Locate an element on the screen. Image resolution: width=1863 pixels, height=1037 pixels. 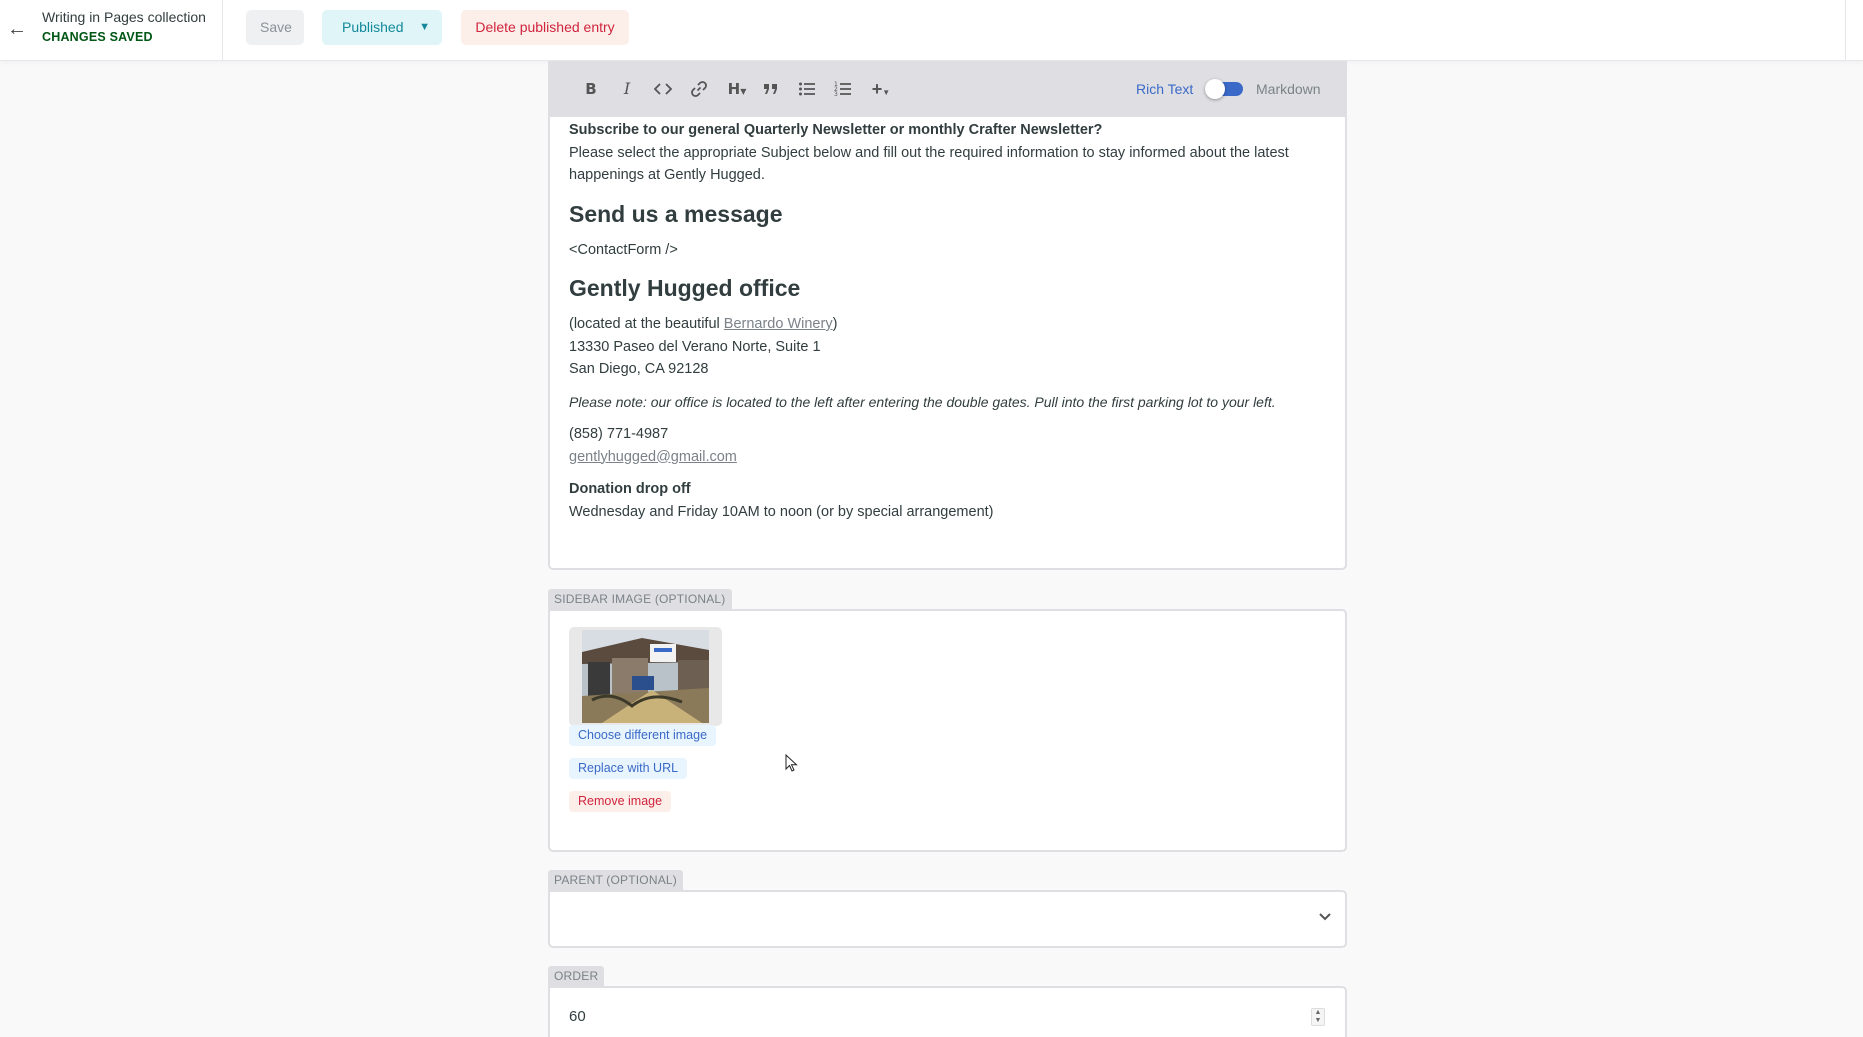
send-message-heading: Send us a message is located at coordinates (676, 213).